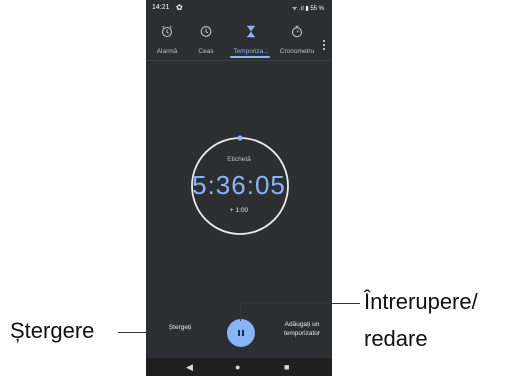  What do you see at coordinates (239, 159) in the screenshot?
I see `timer-label: Etichetă` at bounding box center [239, 159].